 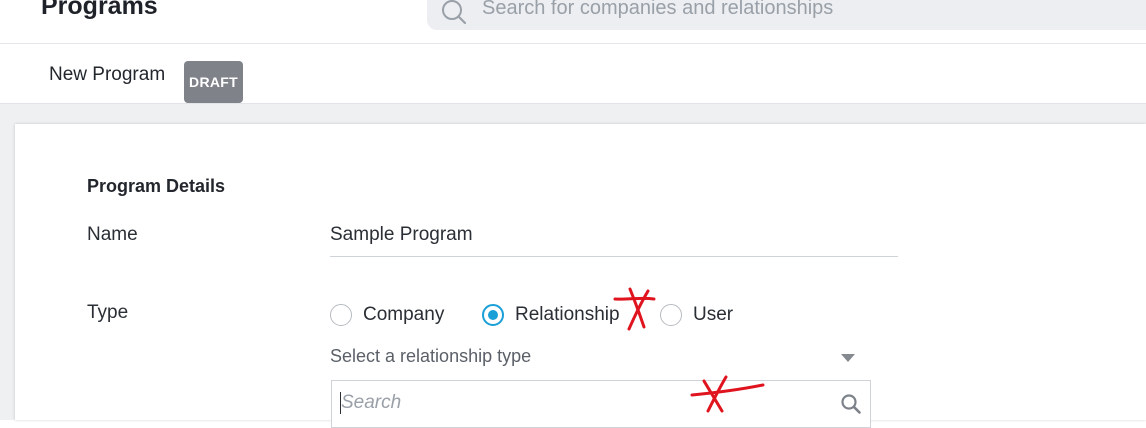 What do you see at coordinates (108, 312) in the screenshot?
I see `type-label: Type` at bounding box center [108, 312].